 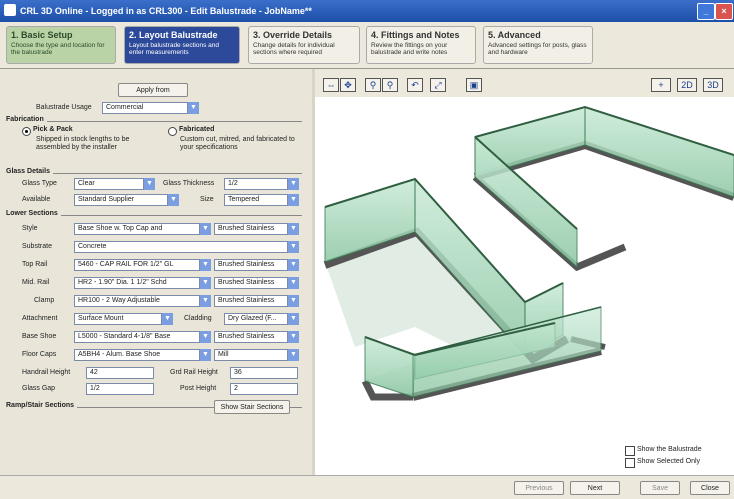 What do you see at coordinates (153, 90) in the screenshot?
I see `apply-from-button: Apply from` at bounding box center [153, 90].